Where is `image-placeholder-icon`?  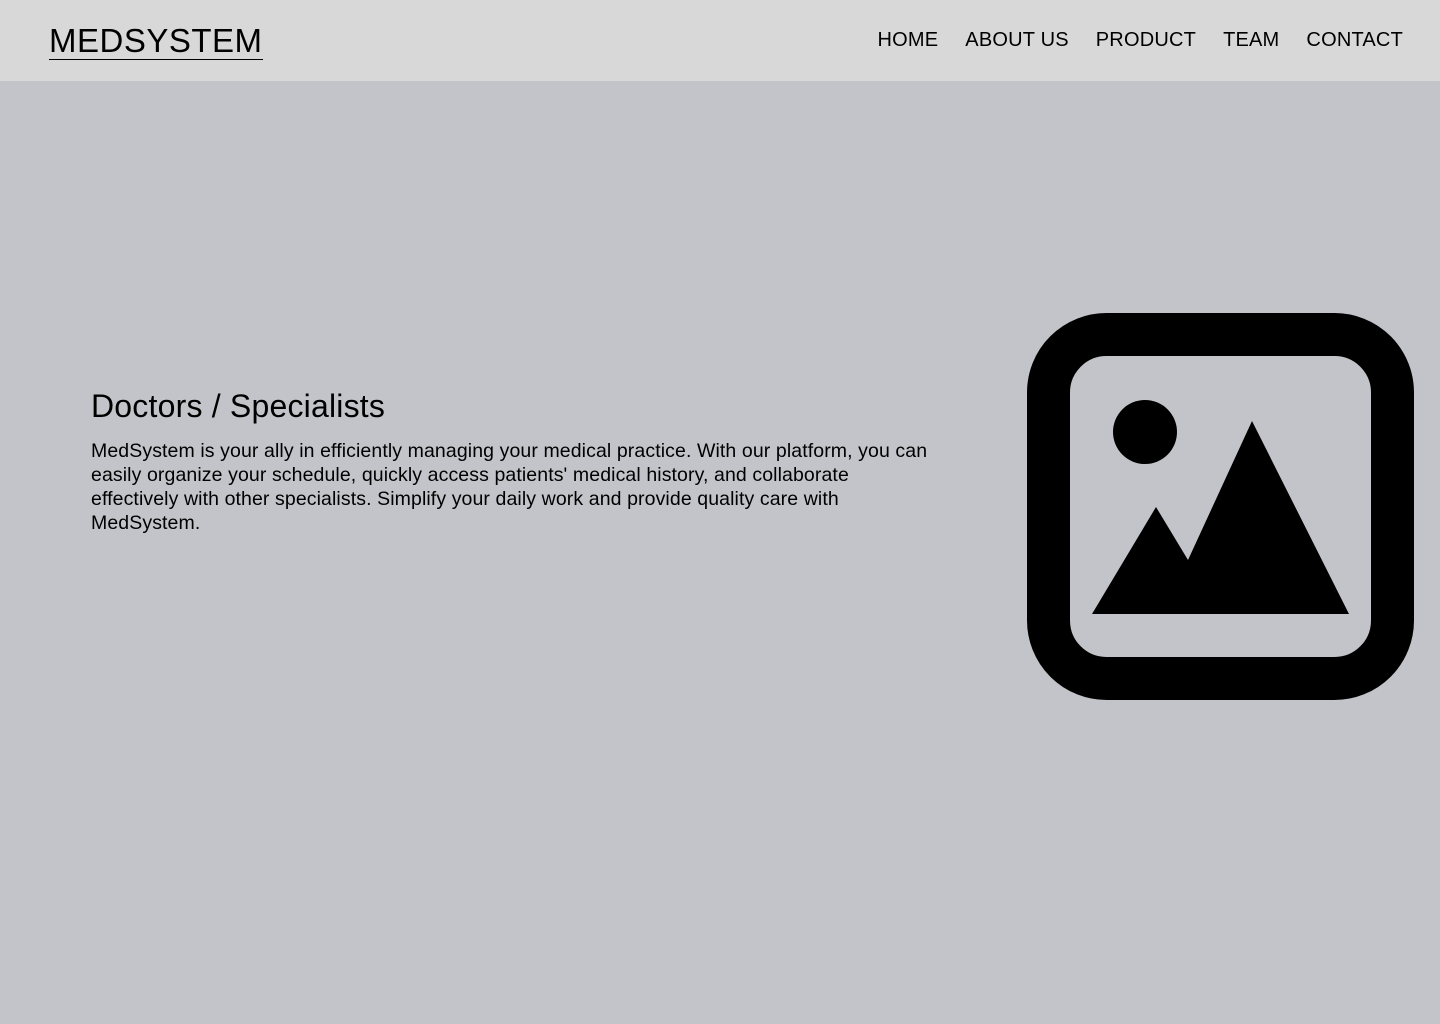
image-placeholder-icon is located at coordinates (1220, 506).